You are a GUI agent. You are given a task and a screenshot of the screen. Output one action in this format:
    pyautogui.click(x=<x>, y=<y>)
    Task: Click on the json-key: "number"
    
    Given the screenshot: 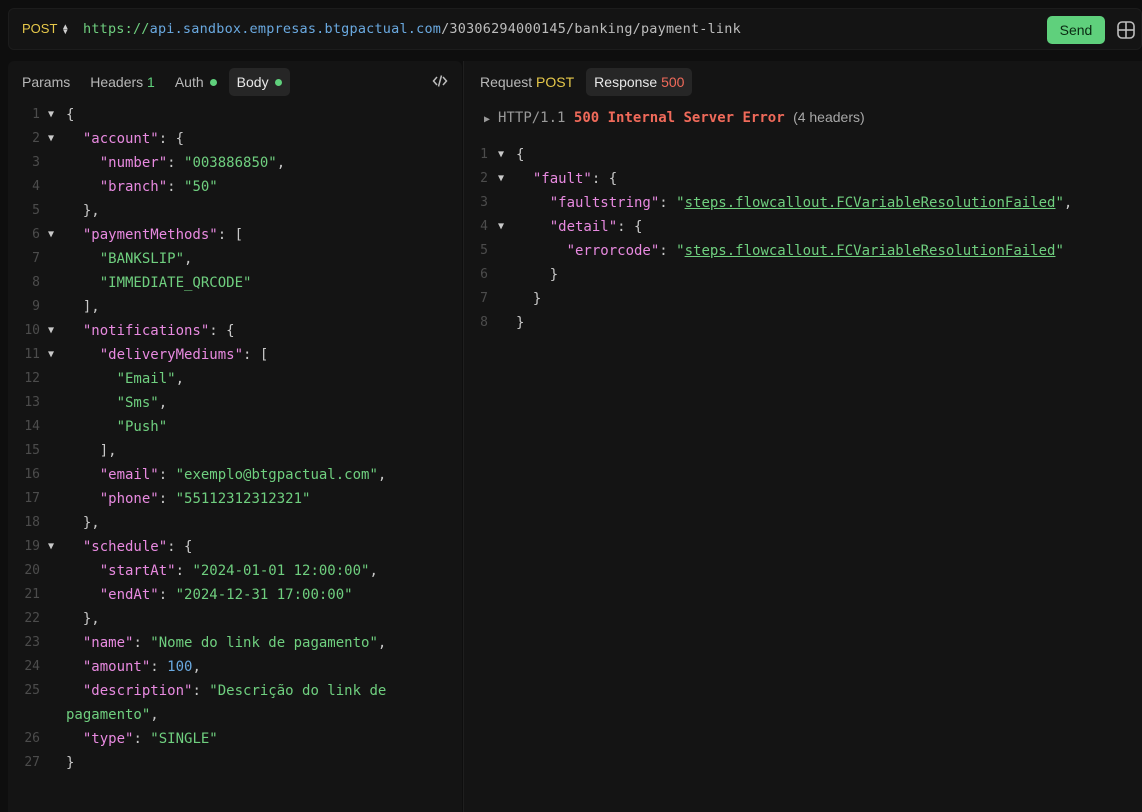 What is the action you would take?
    pyautogui.click(x=133, y=163)
    